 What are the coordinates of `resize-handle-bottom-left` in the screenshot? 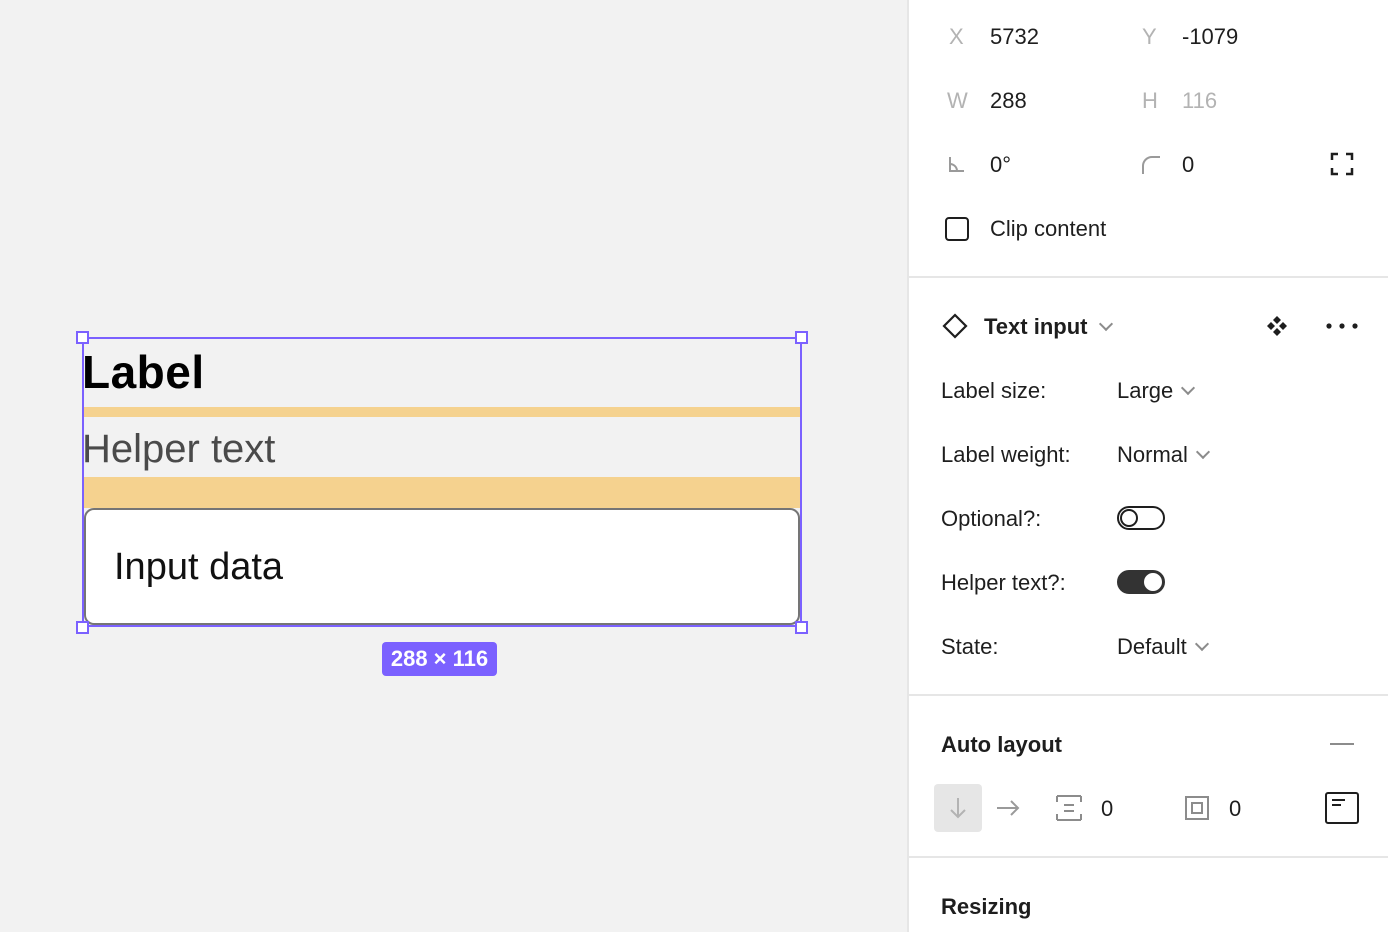 It's located at (82, 627).